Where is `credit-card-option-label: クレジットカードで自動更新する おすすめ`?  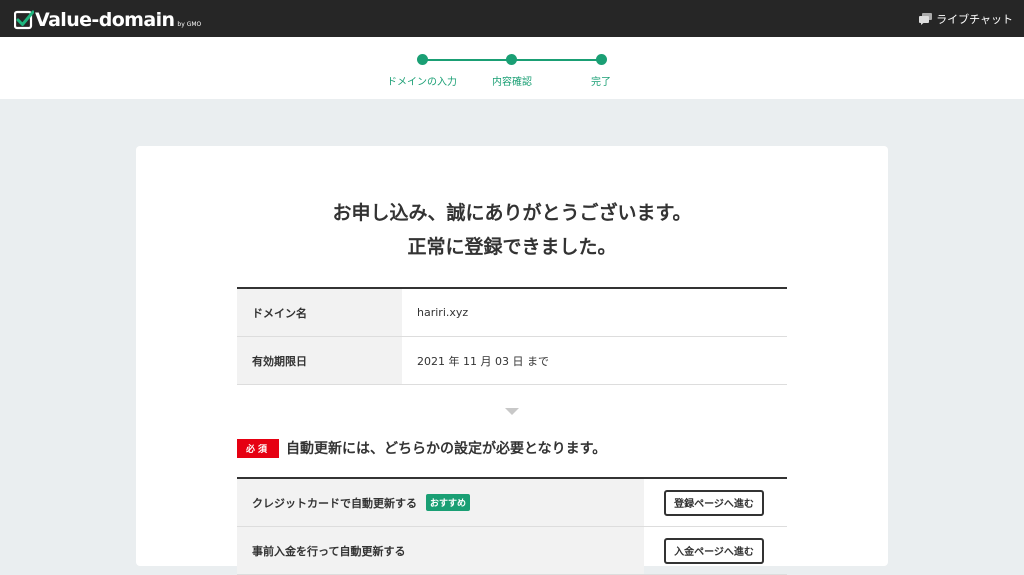
credit-card-option-label: クレジットカードで自動更新する おすすめ is located at coordinates (440, 502).